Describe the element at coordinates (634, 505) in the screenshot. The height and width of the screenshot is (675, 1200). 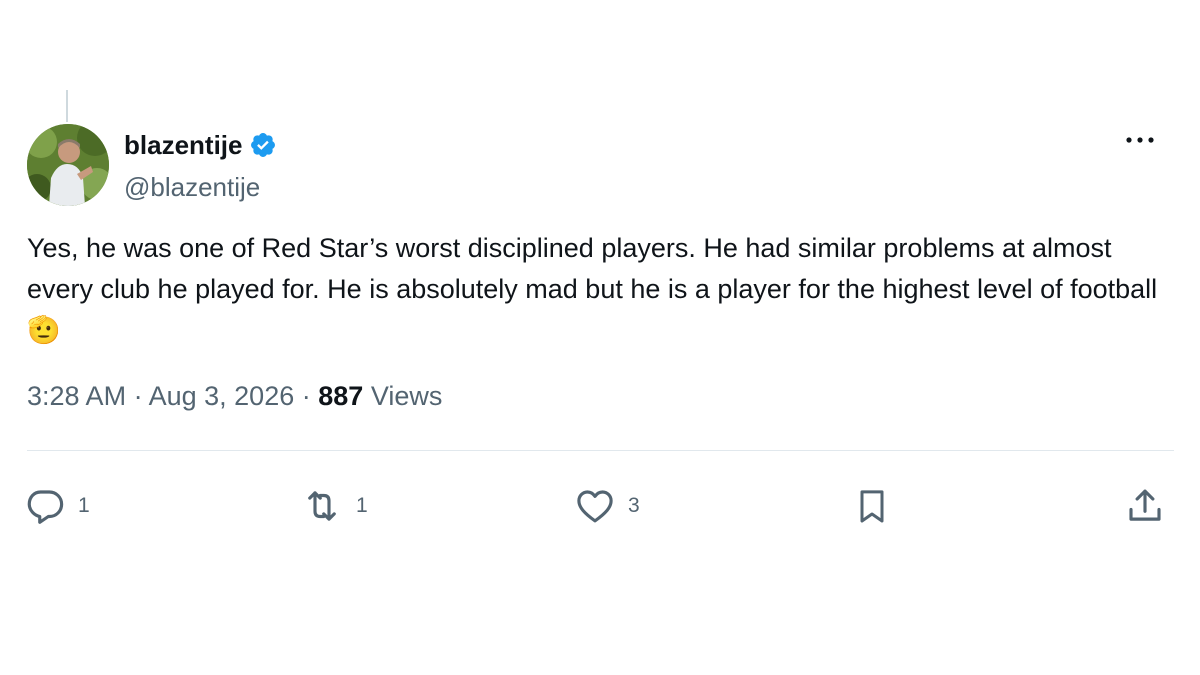
I see `like-count: 3` at that location.